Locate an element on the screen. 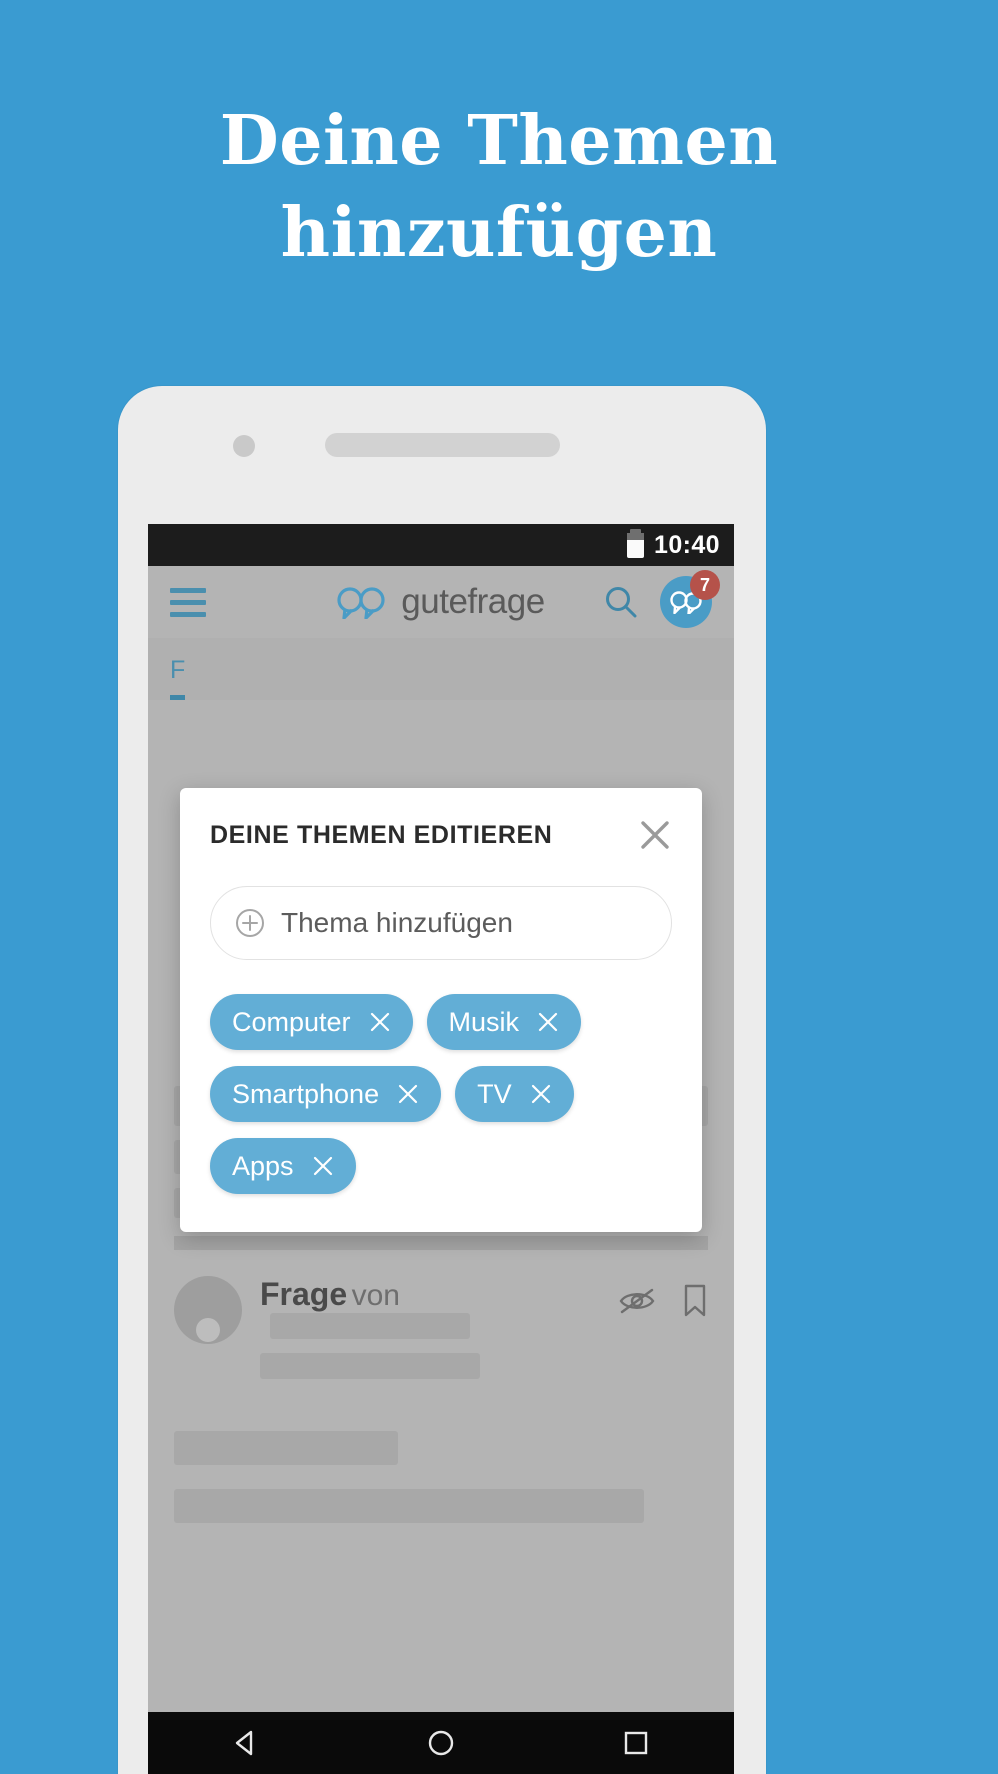 The height and width of the screenshot is (1774, 998). question-row: Frage von is located at coordinates (441, 1327).